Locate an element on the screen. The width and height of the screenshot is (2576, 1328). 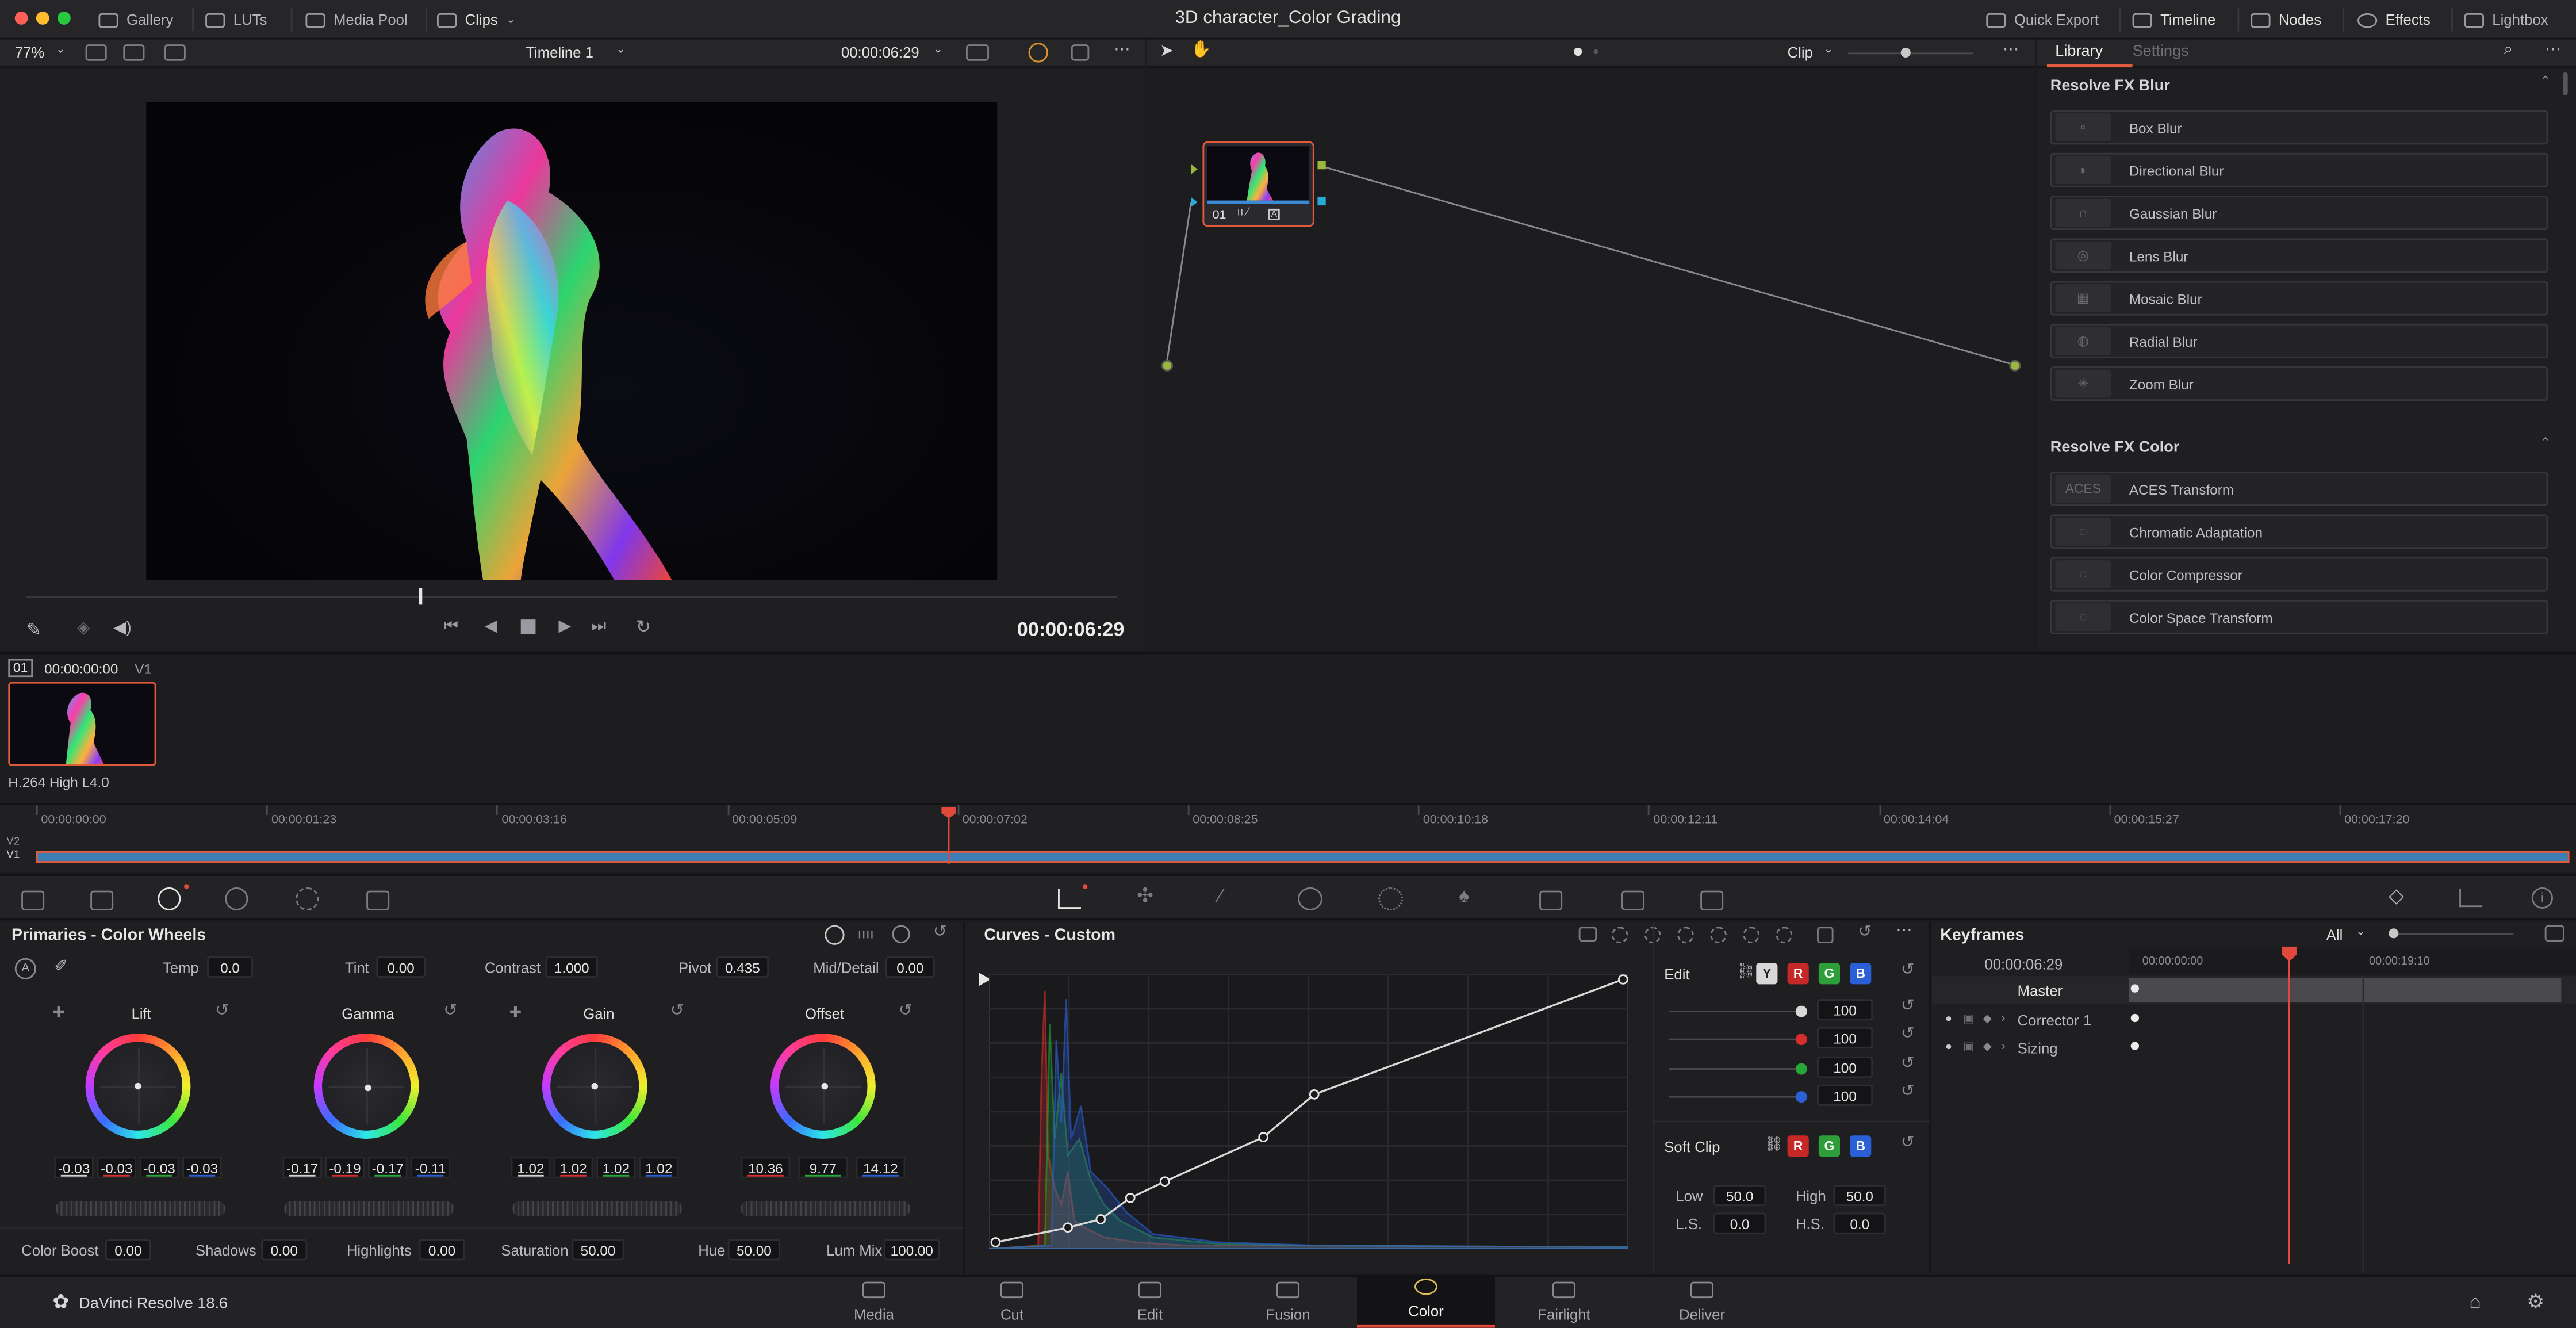
hs-field: 0.0 is located at coordinates (1859, 1223).